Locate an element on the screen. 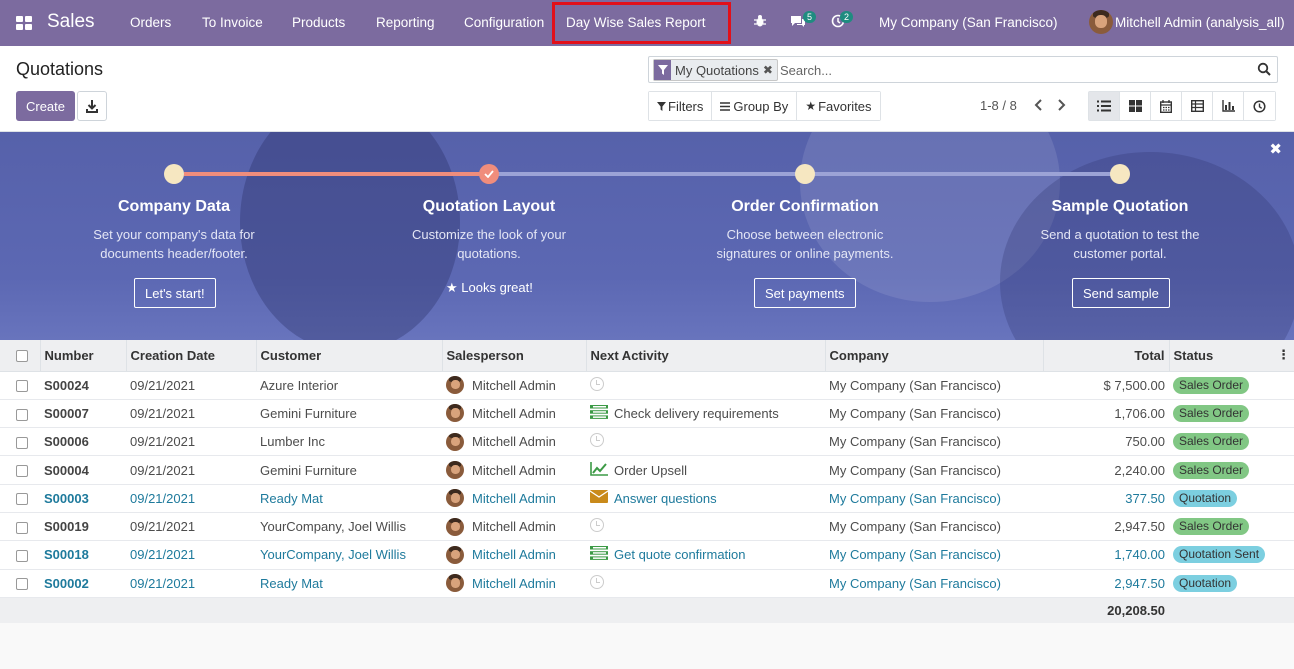 The width and height of the screenshot is (1294, 669). column-header-salesperson: Salesperson is located at coordinates (514, 356).